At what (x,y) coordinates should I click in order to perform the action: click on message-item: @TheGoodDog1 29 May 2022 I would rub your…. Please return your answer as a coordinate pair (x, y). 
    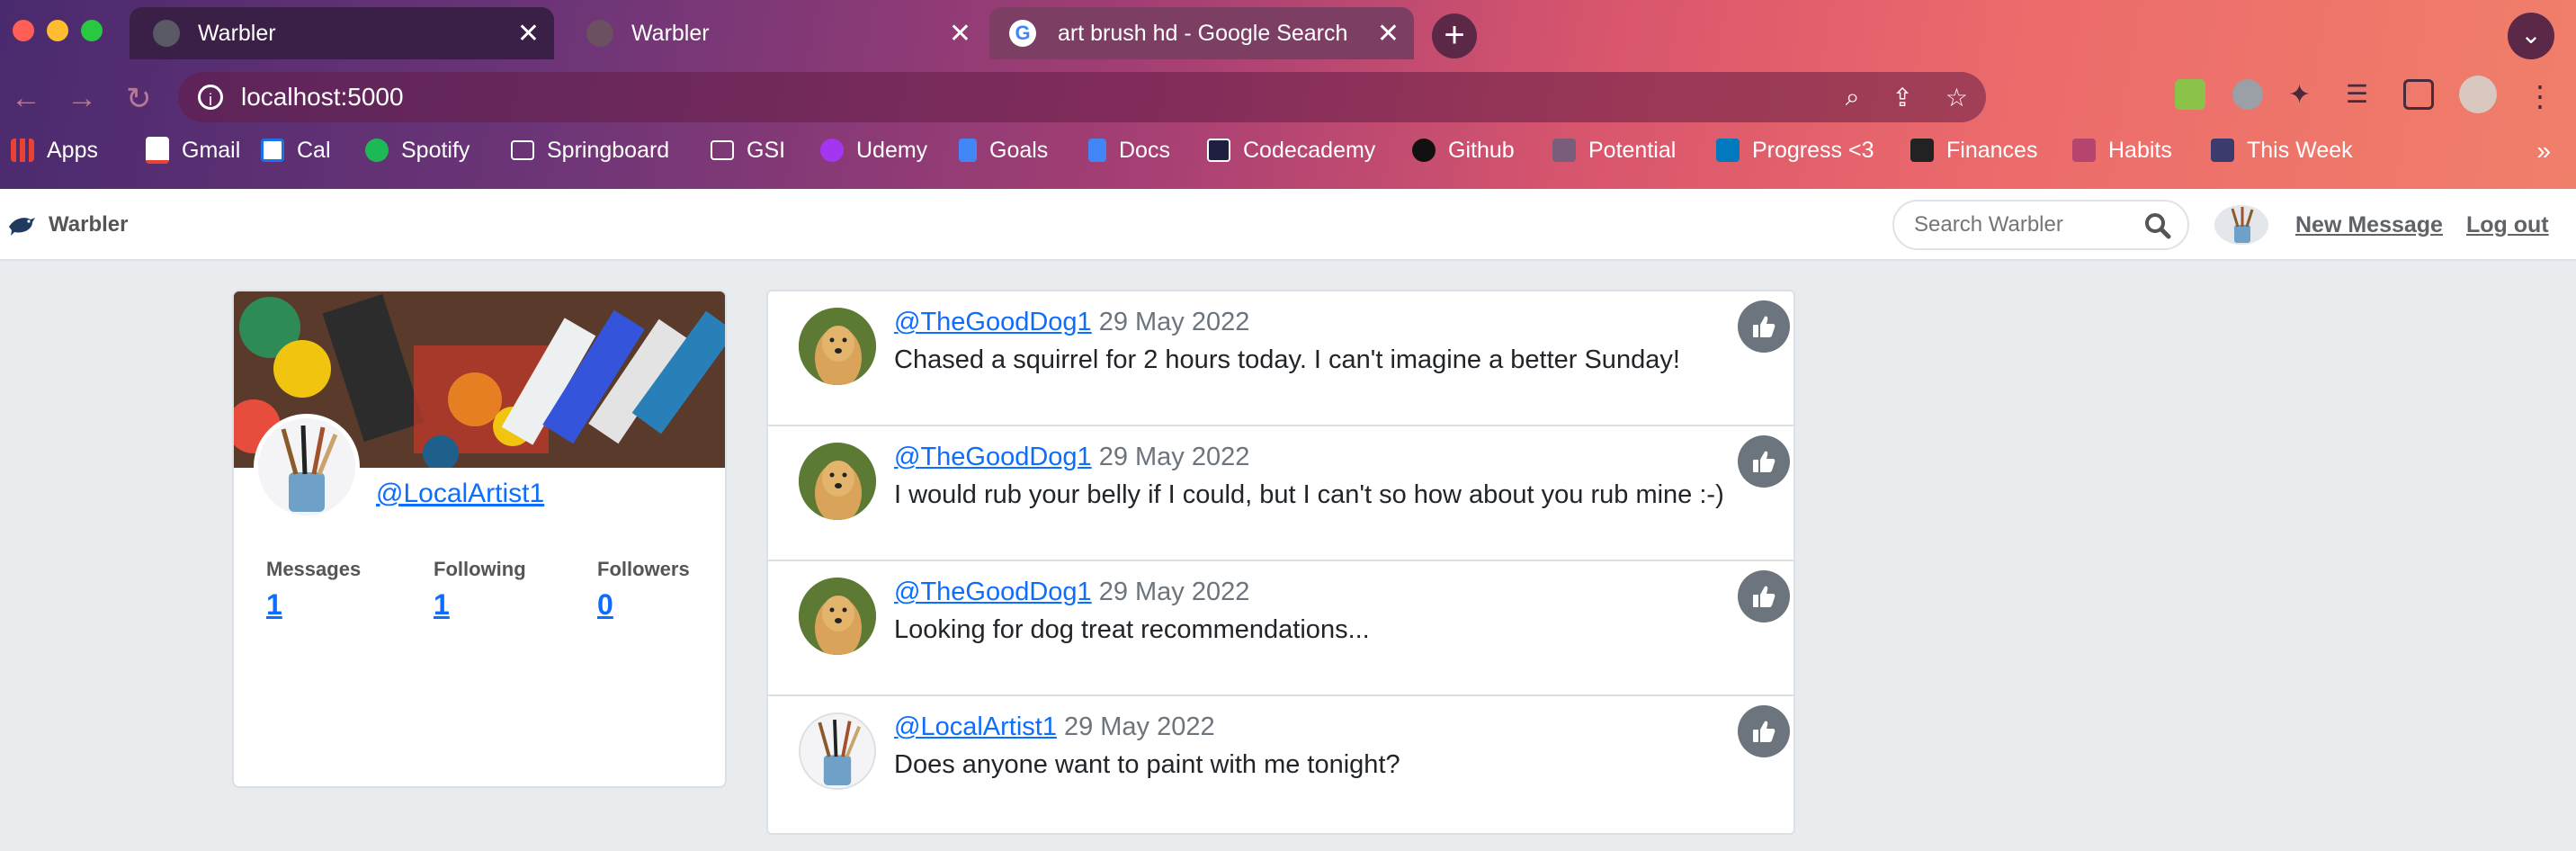
    Looking at the image, I should click on (1280, 493).